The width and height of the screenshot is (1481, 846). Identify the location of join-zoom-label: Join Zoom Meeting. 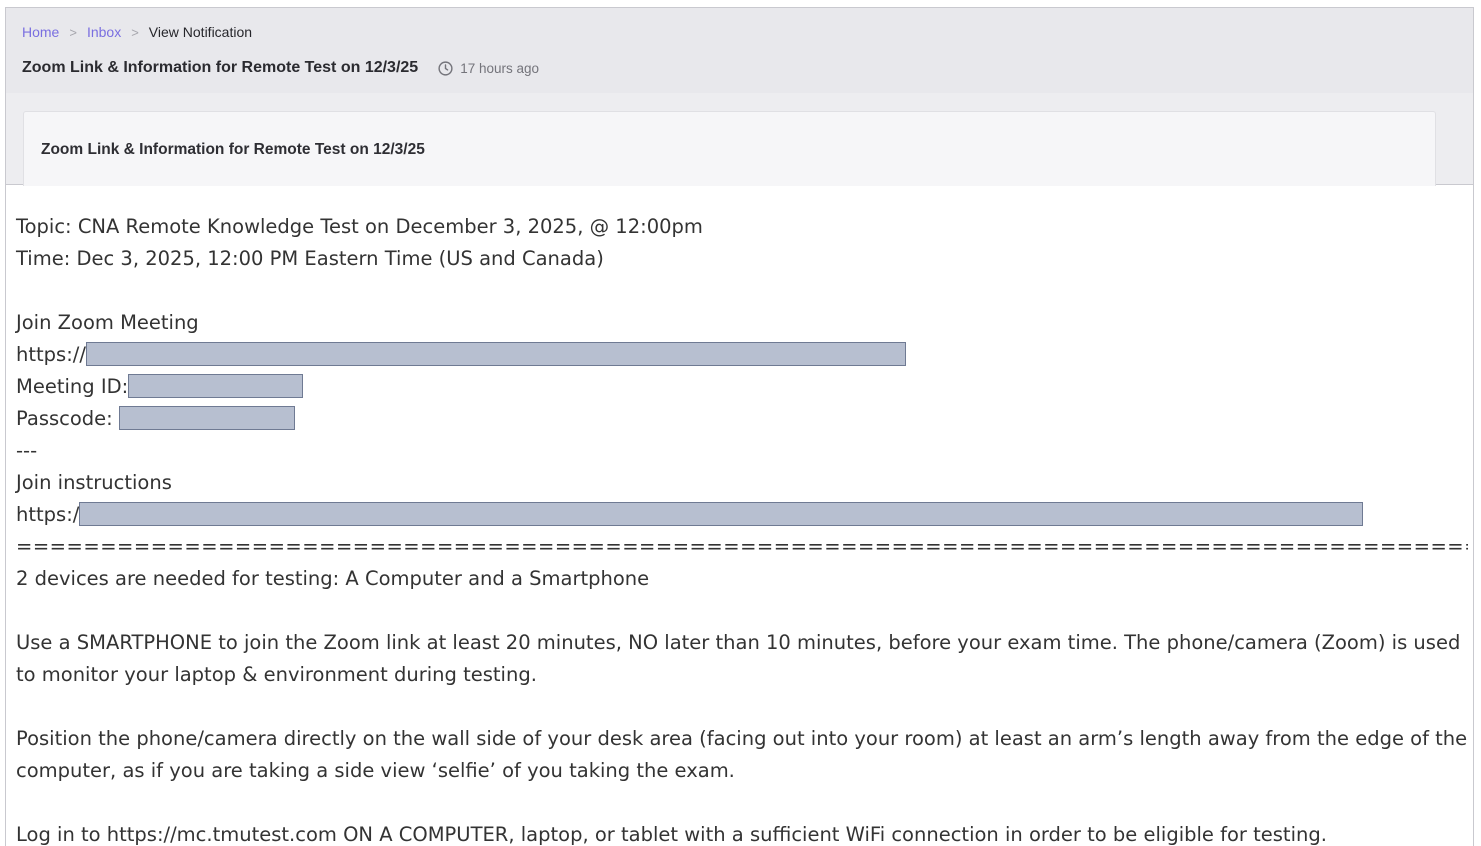
(107, 322).